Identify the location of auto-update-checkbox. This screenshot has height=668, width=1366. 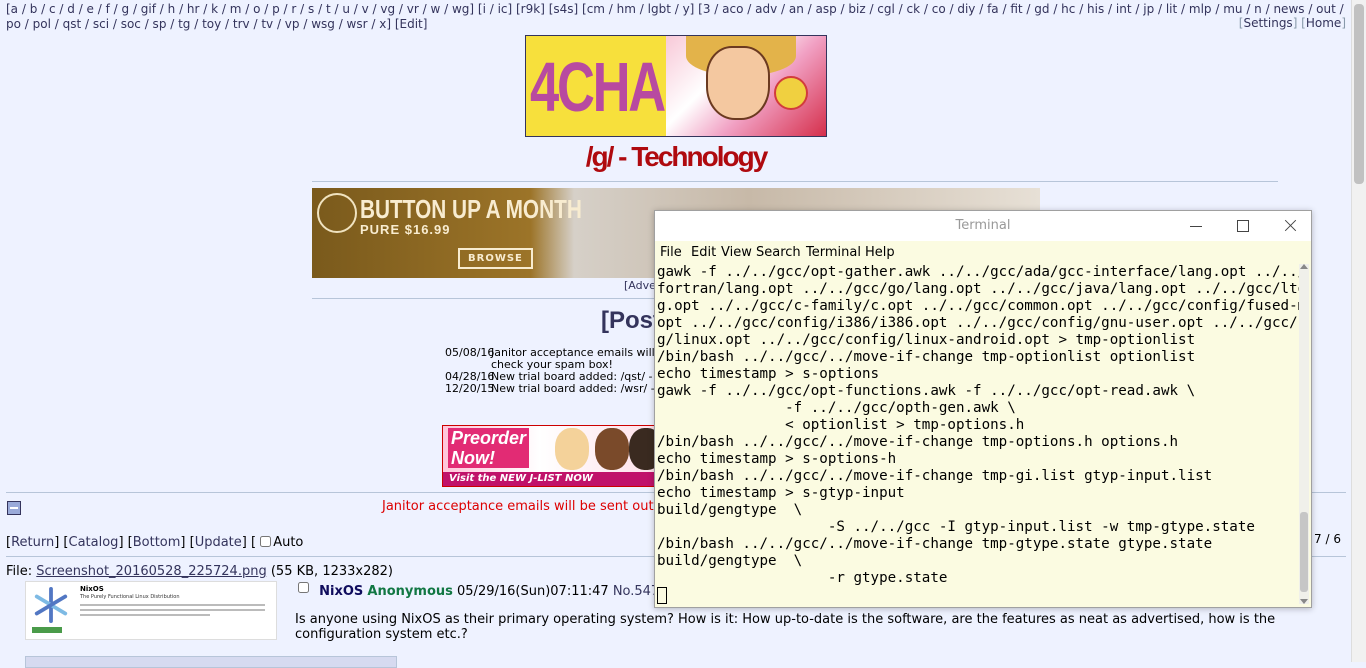
(266, 541).